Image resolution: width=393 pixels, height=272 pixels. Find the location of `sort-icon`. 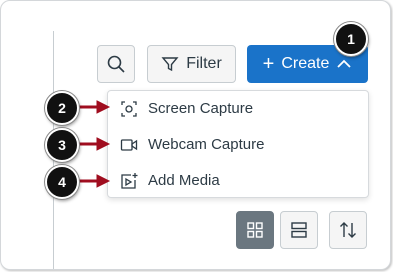

sort-icon is located at coordinates (348, 230).